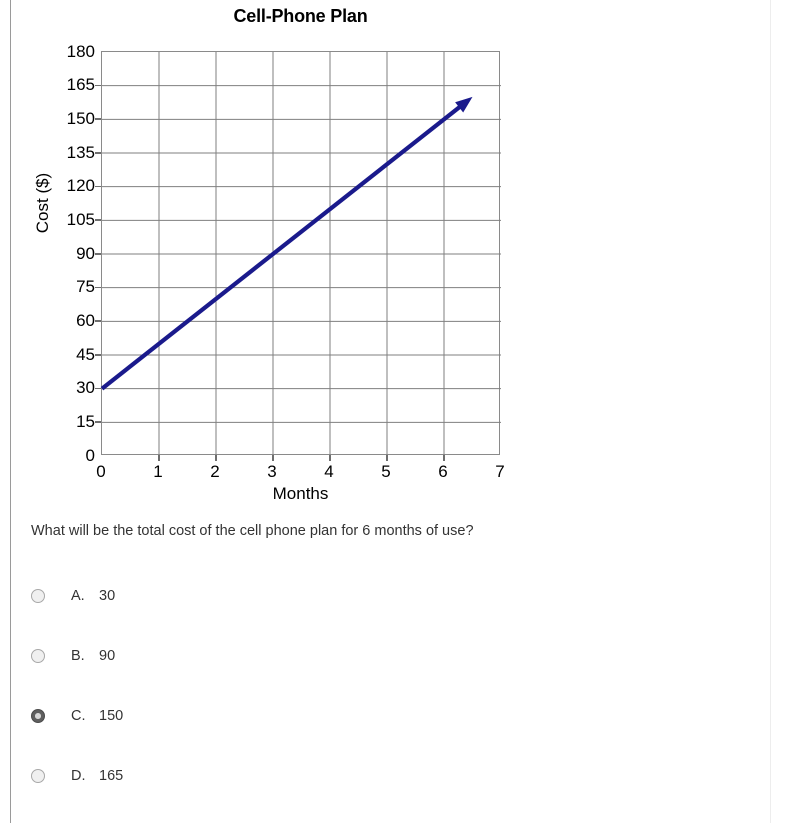  What do you see at coordinates (80, 118) in the screenshot?
I see `y-tick-label: 150` at bounding box center [80, 118].